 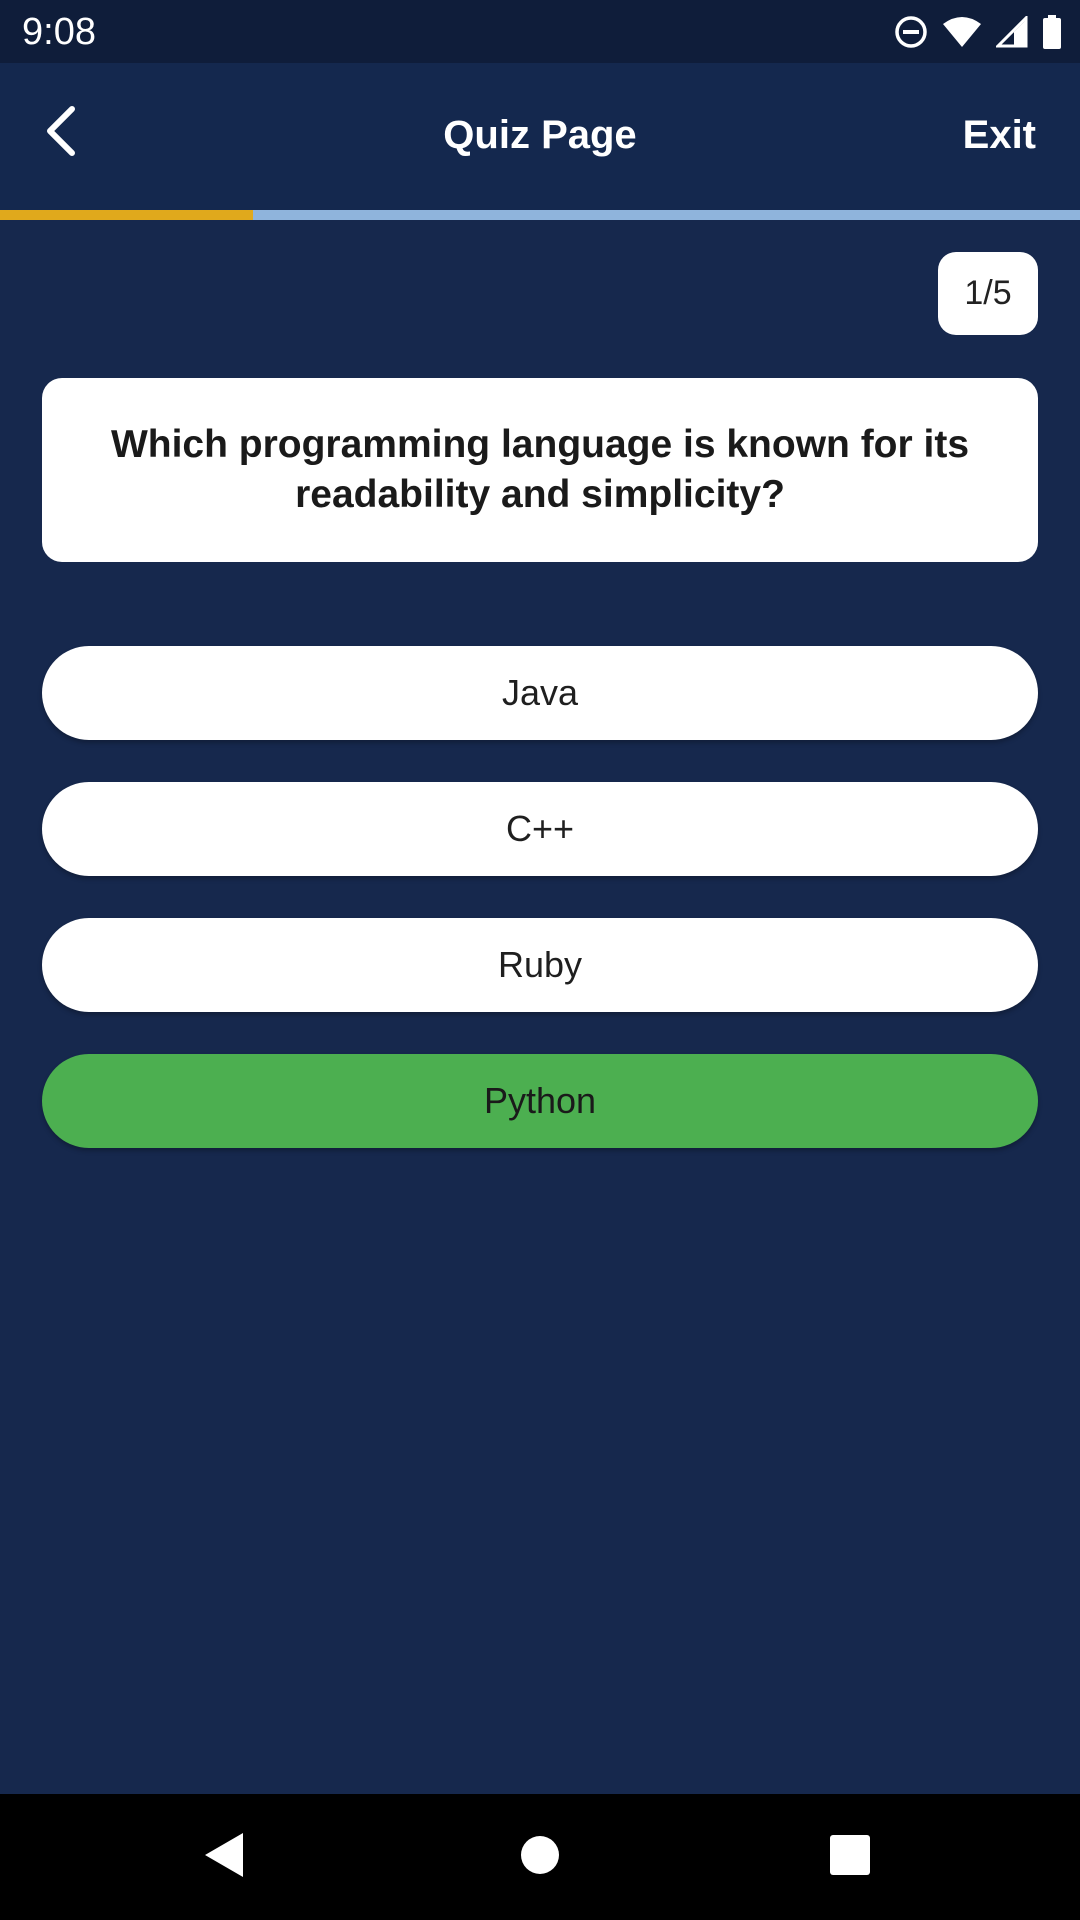 I want to click on battery-icon, so click(x=1052, y=32).